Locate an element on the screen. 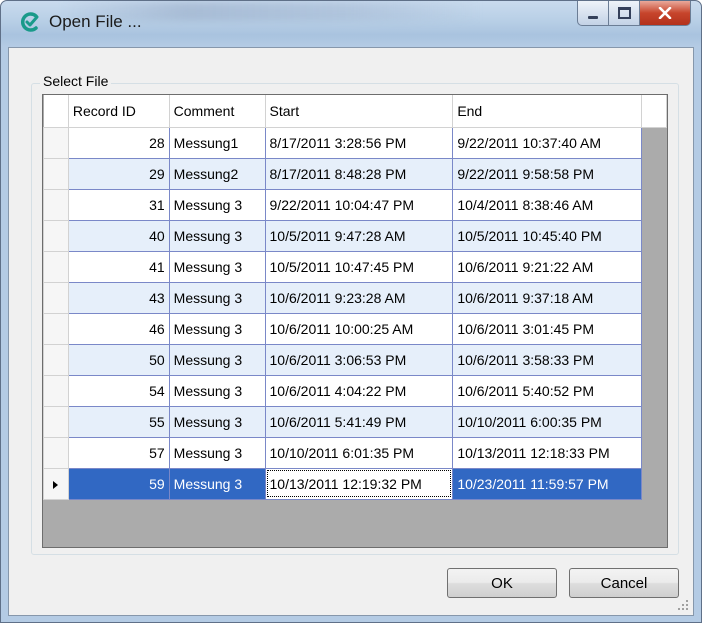 This screenshot has height=623, width=702. cell-start: 10/6/2011 10:00:25 AM is located at coordinates (359, 328).